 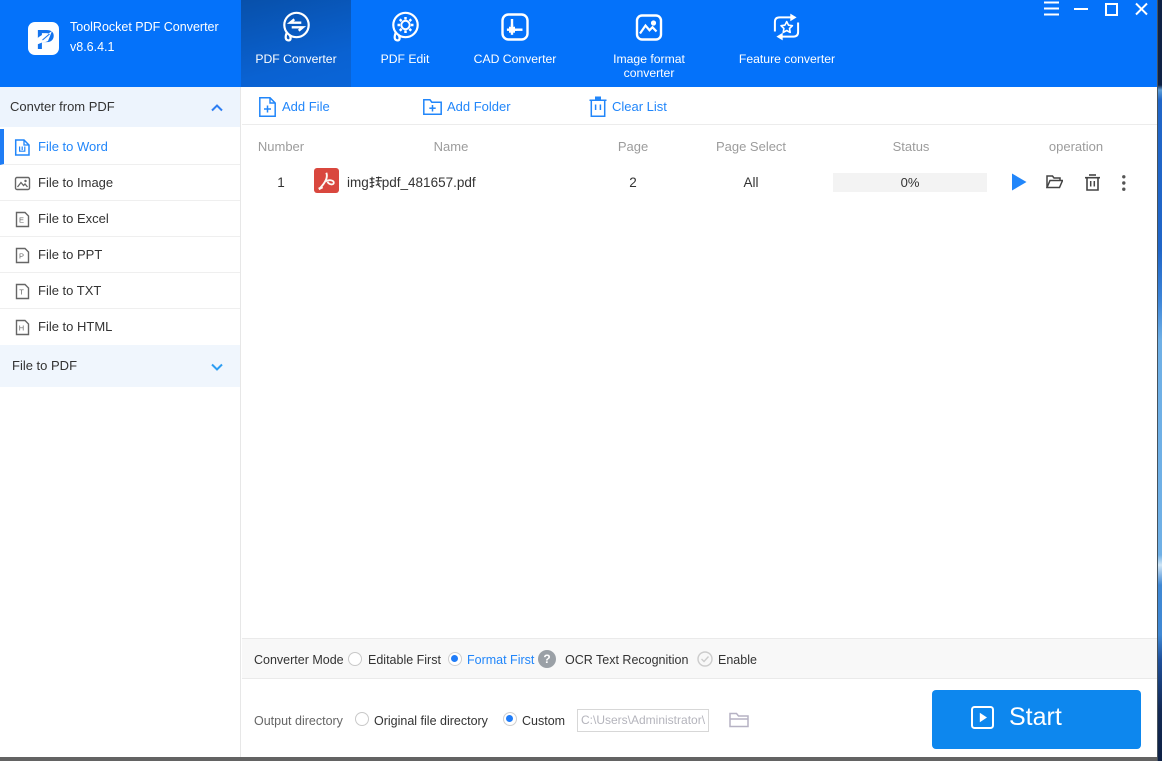 I want to click on svg-text: H, so click(x=21, y=328).